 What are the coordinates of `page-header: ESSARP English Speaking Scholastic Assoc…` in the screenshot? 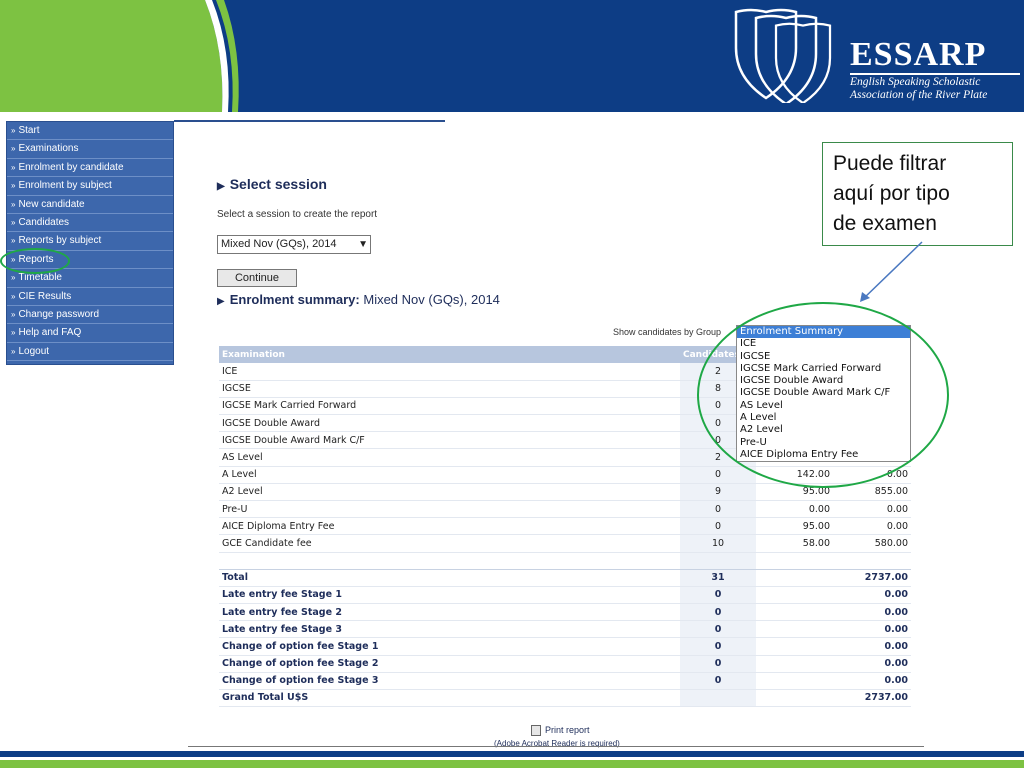 It's located at (512, 56).